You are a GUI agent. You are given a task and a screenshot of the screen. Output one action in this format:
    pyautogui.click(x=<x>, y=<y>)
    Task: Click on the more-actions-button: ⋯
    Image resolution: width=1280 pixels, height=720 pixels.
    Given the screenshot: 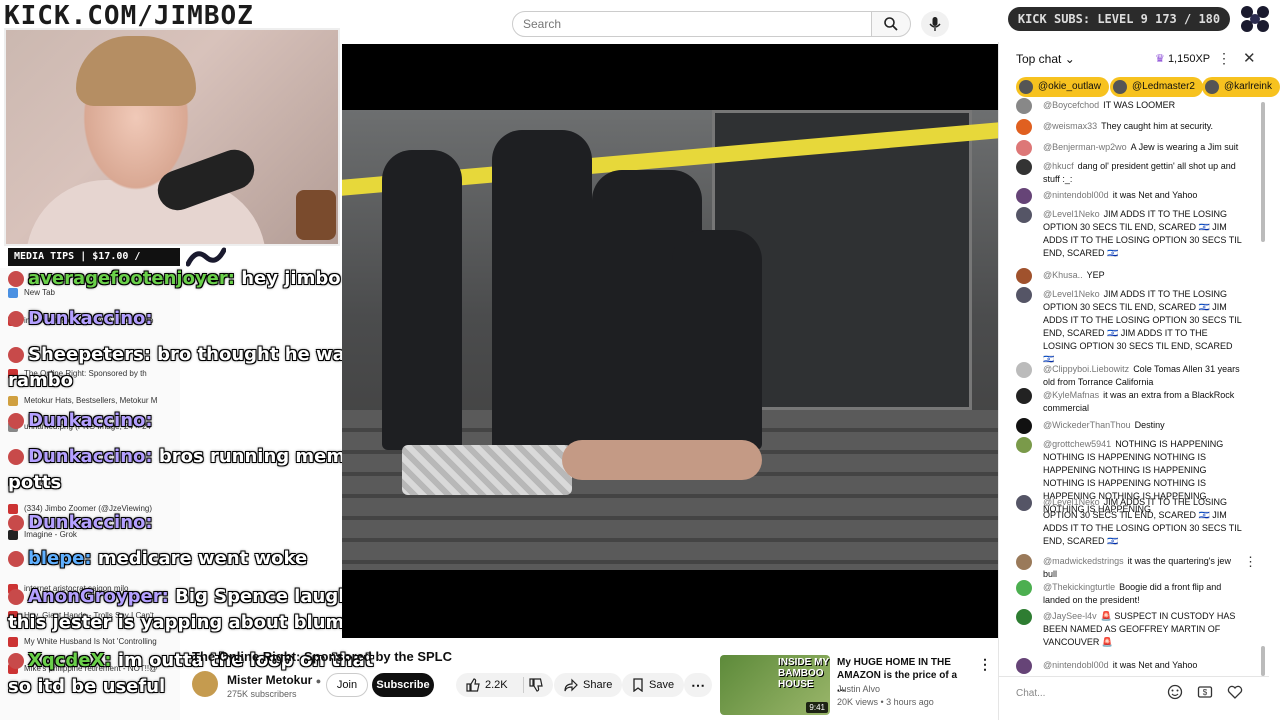 What is the action you would take?
    pyautogui.click(x=698, y=685)
    